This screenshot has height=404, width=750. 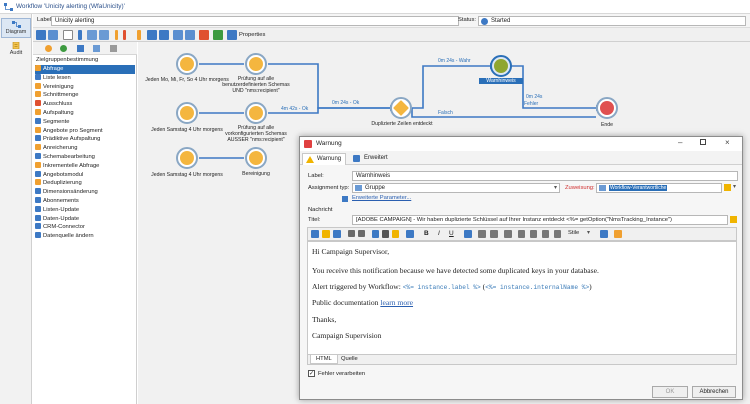 What do you see at coordinates (252, 35) in the screenshot?
I see `properties-button-label: Properties` at bounding box center [252, 35].